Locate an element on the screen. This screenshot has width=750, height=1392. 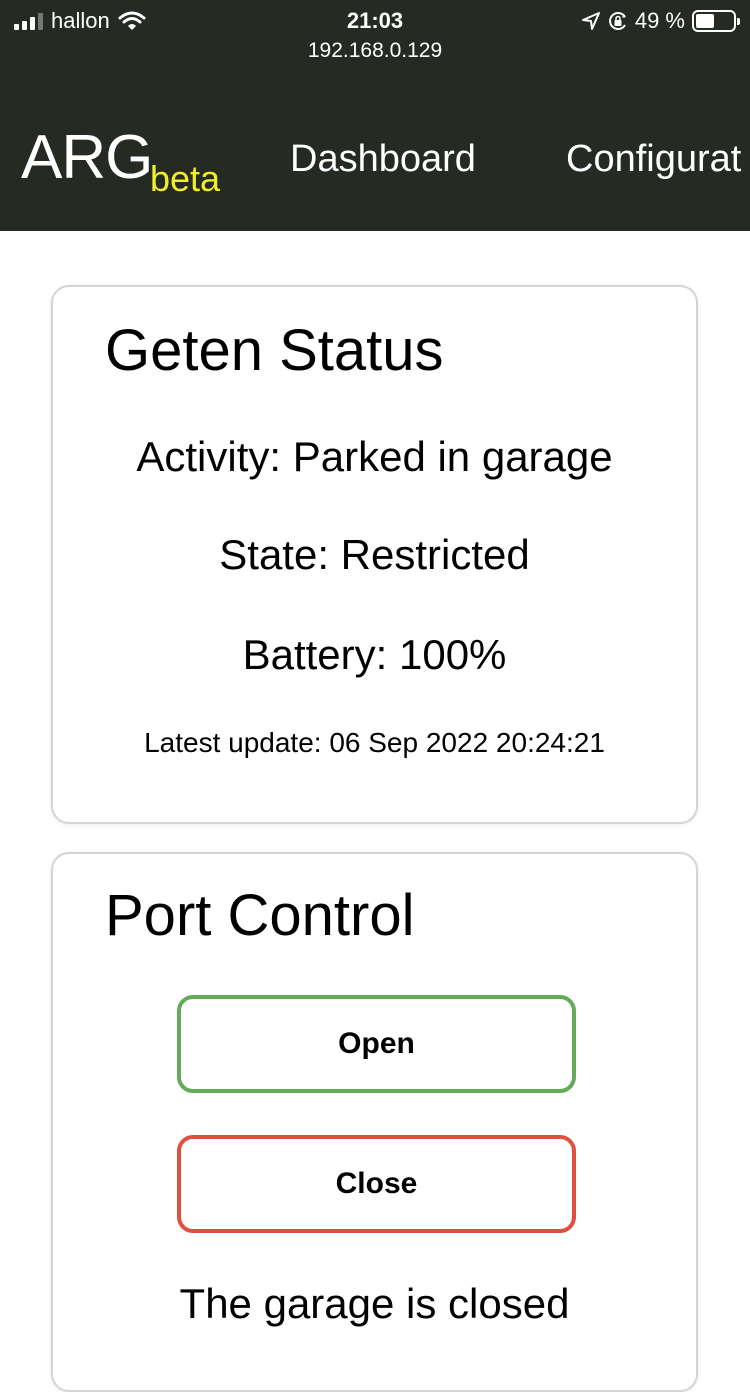
port-control-title: Port Control is located at coordinates (260, 915).